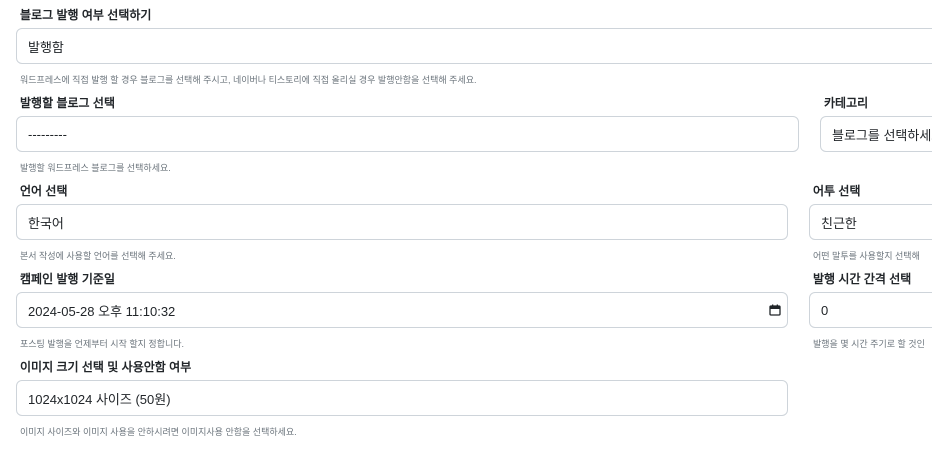  I want to click on publish-value: 발행함, so click(46, 47).